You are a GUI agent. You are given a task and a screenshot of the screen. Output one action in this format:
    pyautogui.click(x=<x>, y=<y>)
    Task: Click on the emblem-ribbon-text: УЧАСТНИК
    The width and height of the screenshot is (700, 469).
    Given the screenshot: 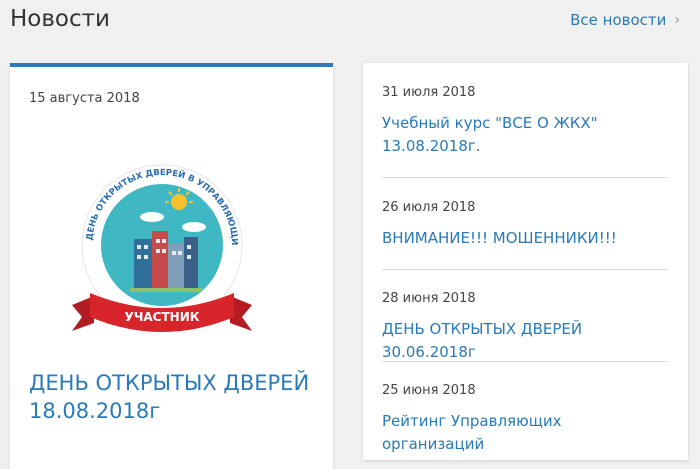 What is the action you would take?
    pyautogui.click(x=161, y=317)
    